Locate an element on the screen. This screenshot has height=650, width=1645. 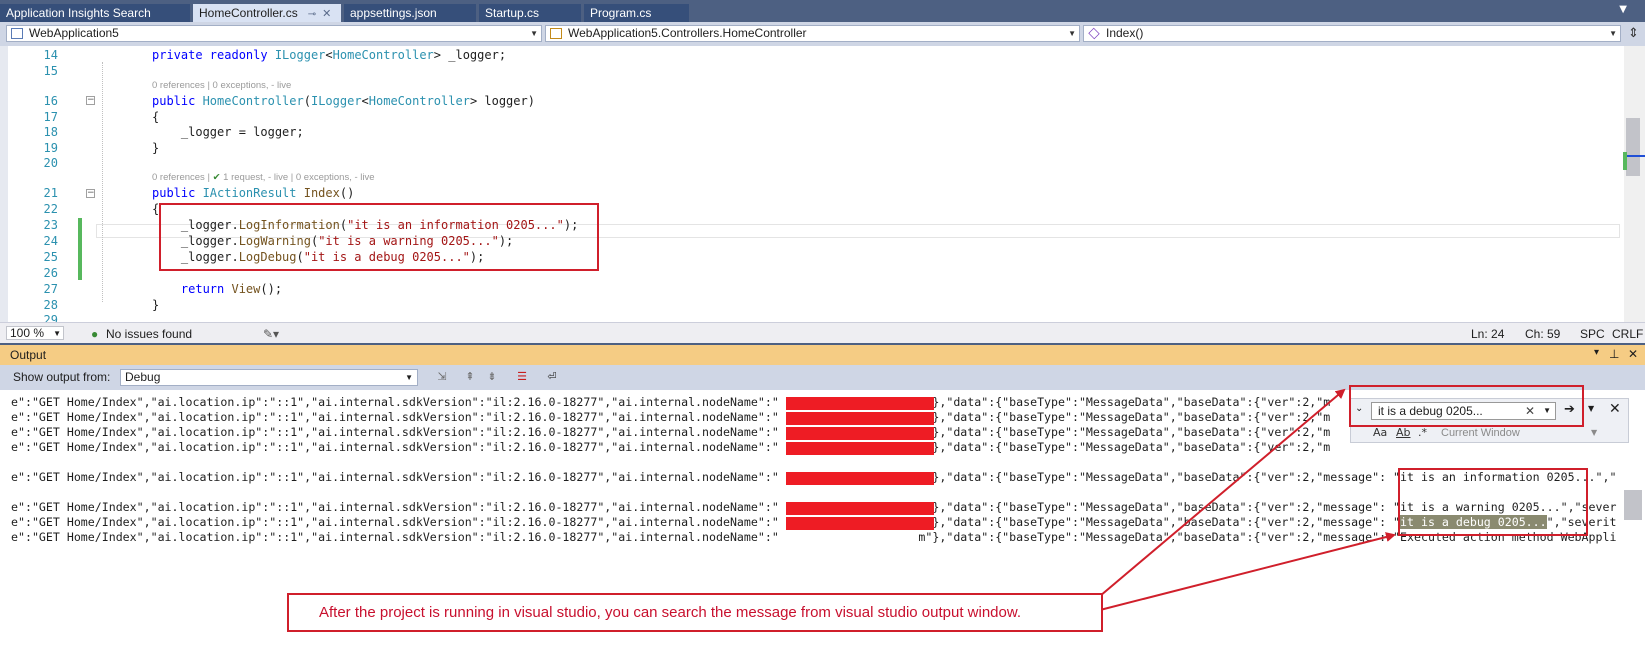
arrow-to-find is located at coordinates (1222, 492).